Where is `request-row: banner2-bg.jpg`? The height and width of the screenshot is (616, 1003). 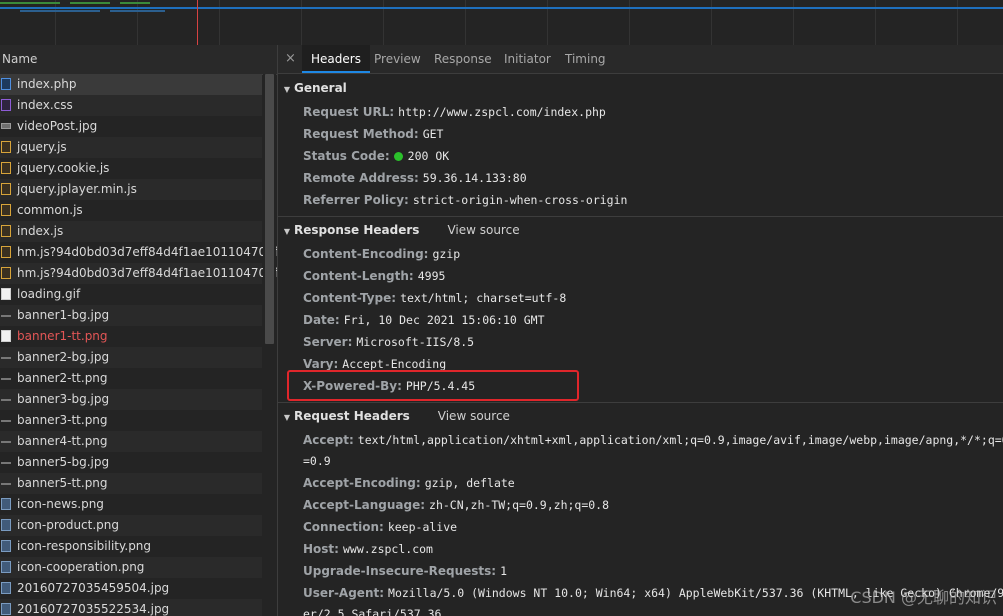 request-row: banner2-bg.jpg is located at coordinates (131, 357).